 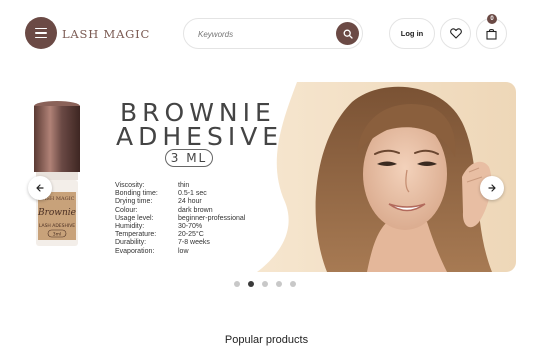 I want to click on spec-row: Evaporation: low, so click(x=180, y=252).